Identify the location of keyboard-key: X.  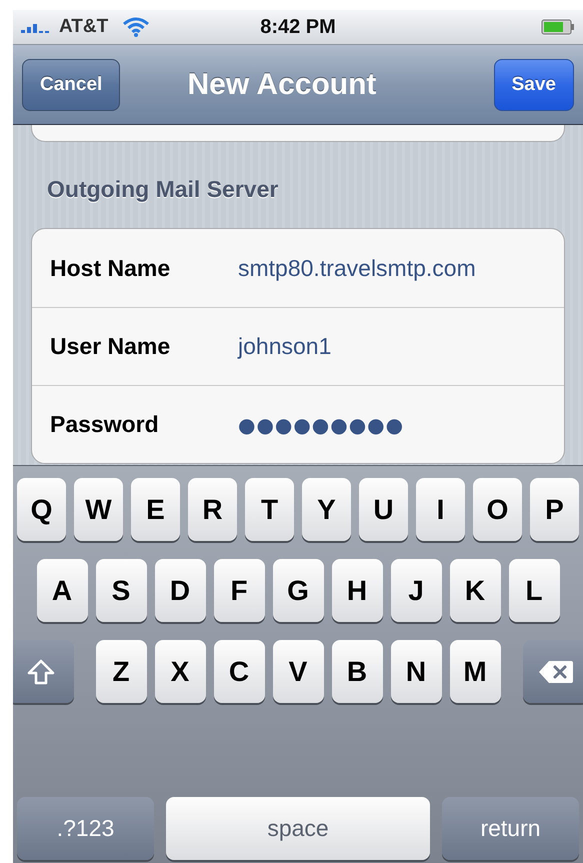
(180, 671).